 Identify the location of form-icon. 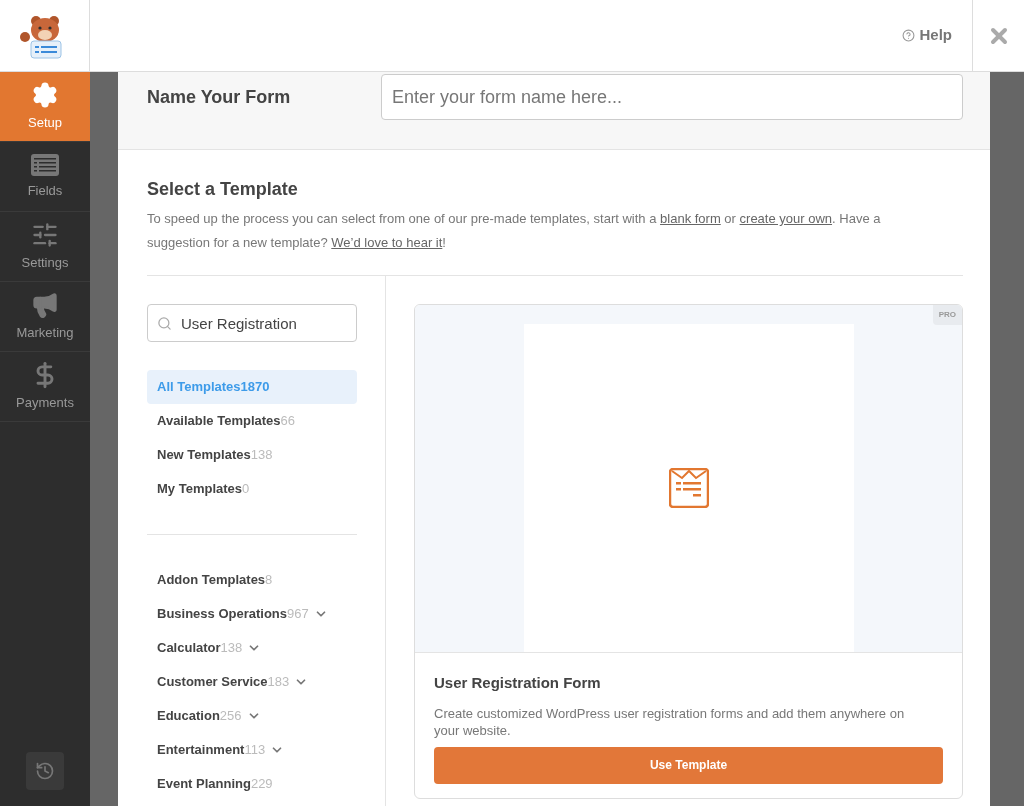
(688, 488).